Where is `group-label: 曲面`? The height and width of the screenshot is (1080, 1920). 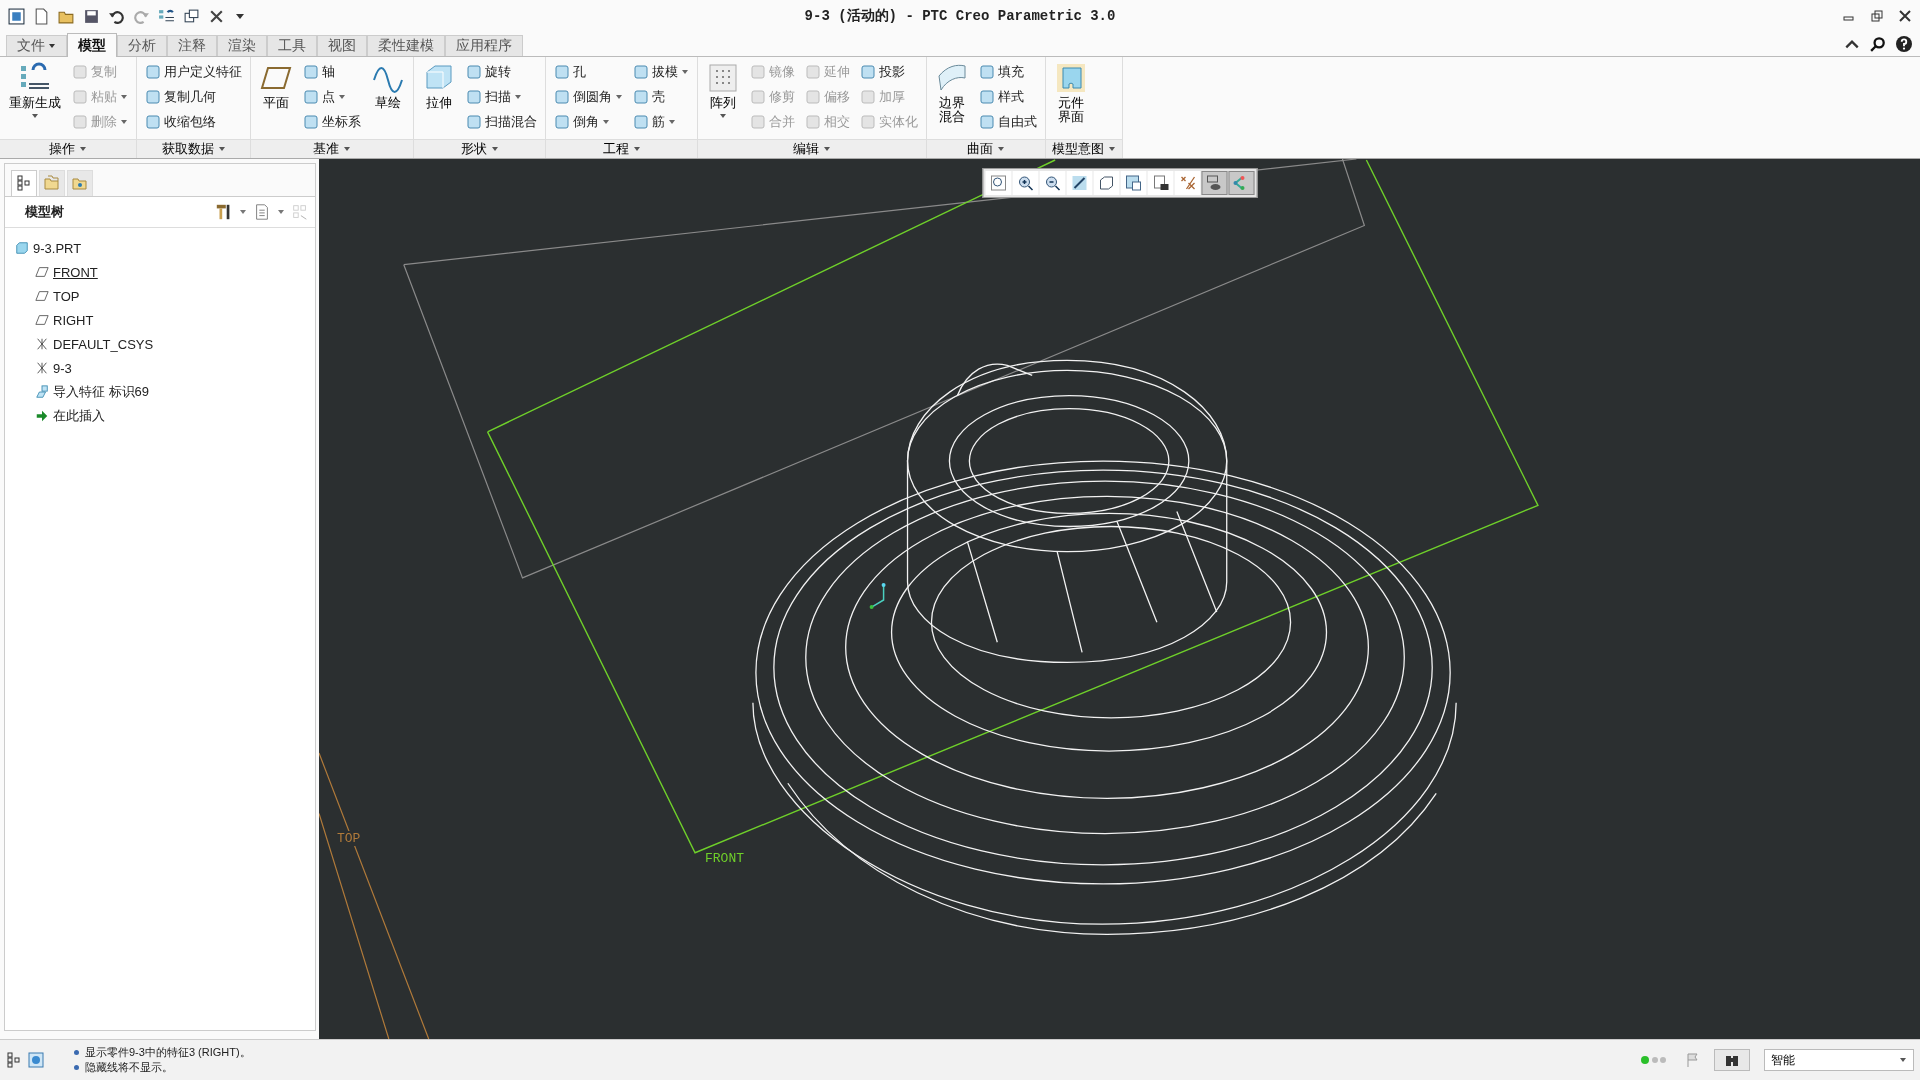 group-label: 曲面 is located at coordinates (986, 148).